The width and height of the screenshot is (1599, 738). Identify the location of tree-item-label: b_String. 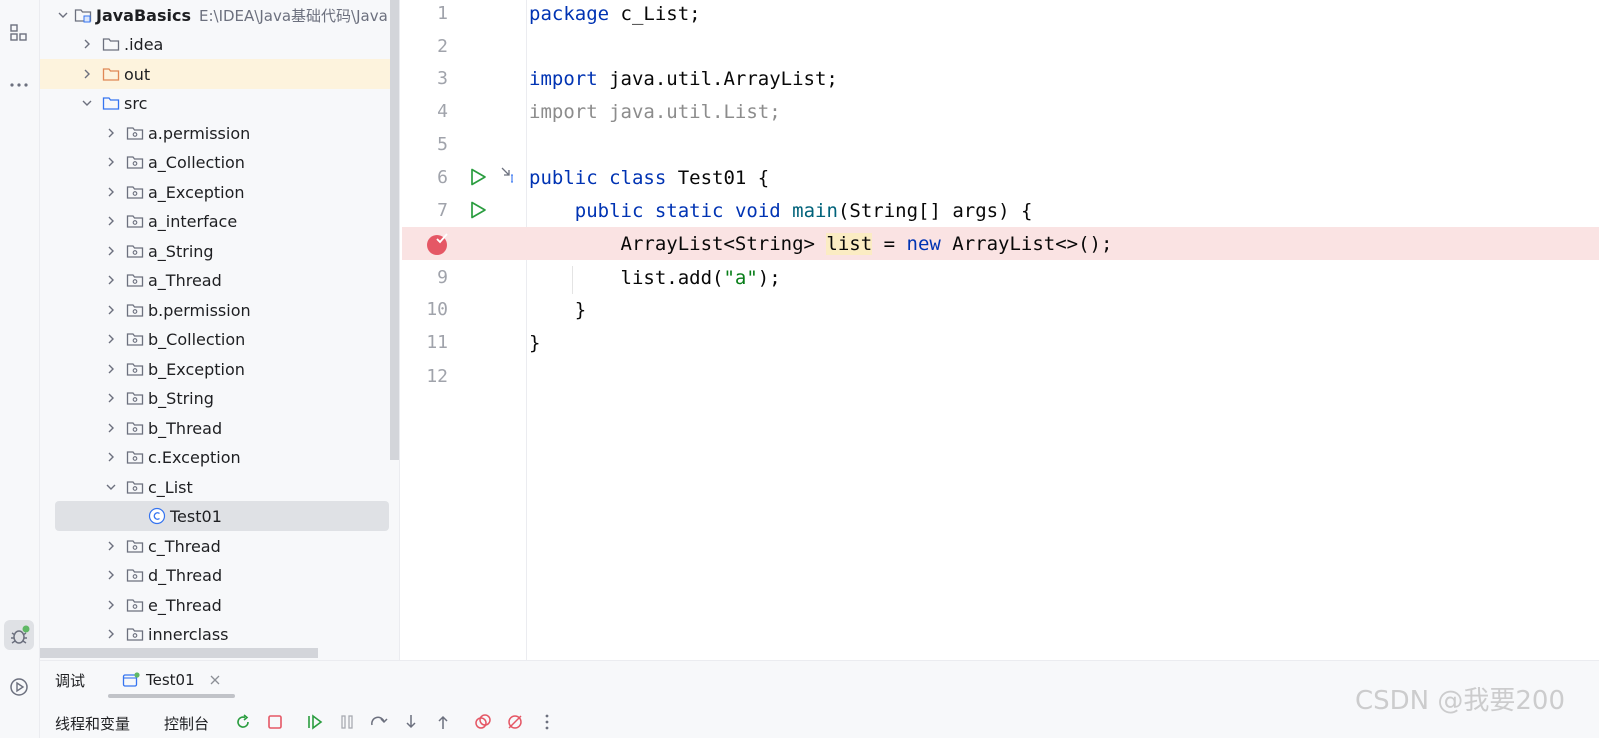
(181, 398).